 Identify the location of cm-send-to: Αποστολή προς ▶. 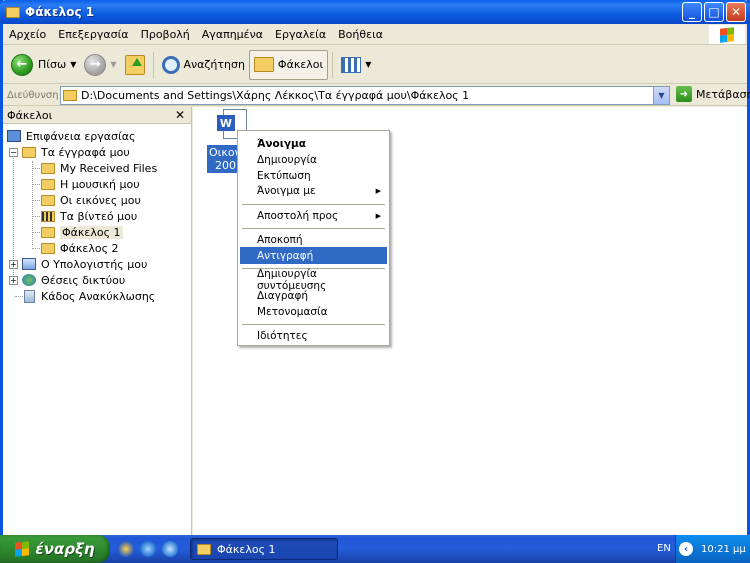
(313, 215).